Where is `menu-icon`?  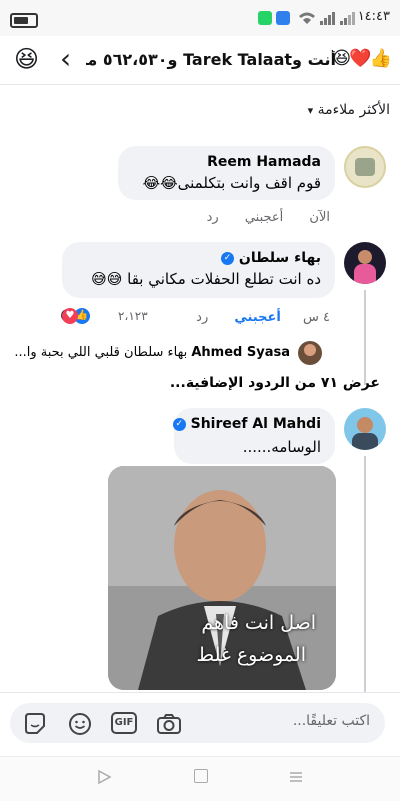
menu-icon is located at coordinates (296, 777).